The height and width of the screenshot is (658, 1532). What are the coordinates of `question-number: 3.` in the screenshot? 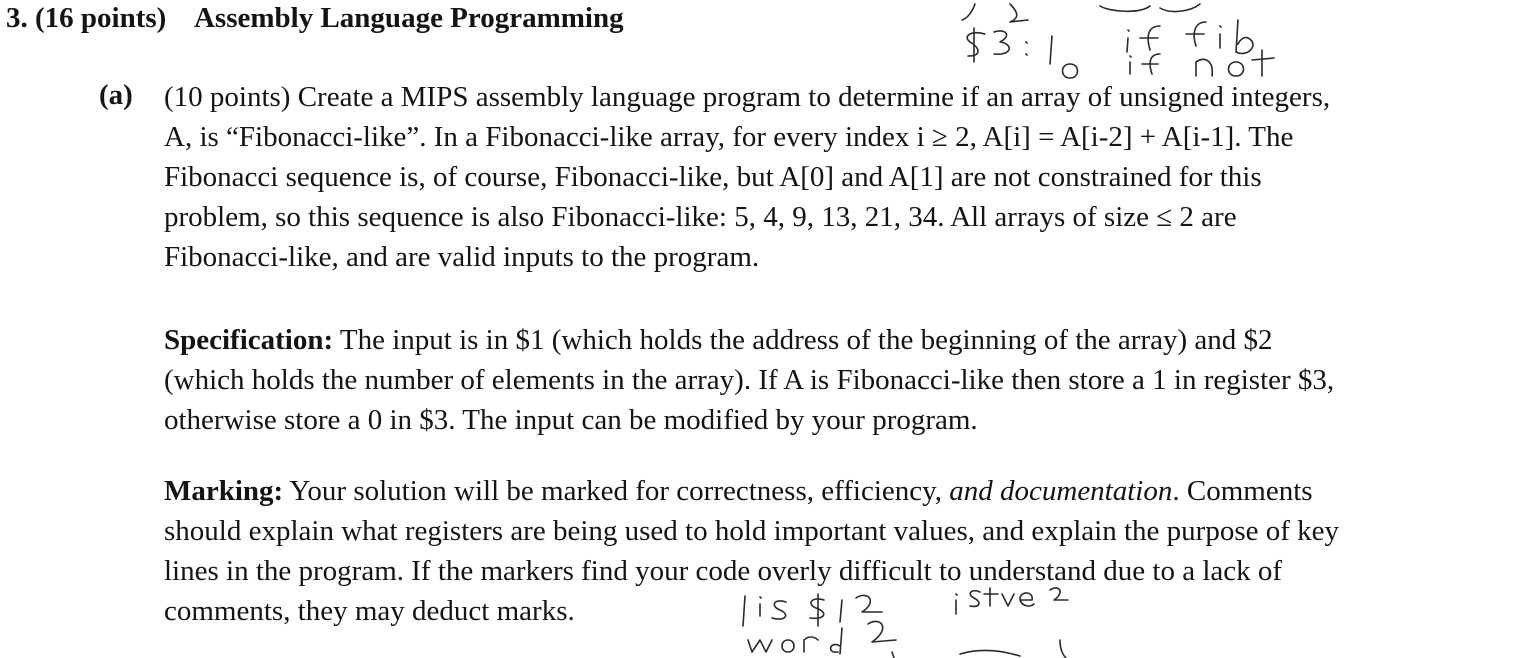 It's located at (17, 18).